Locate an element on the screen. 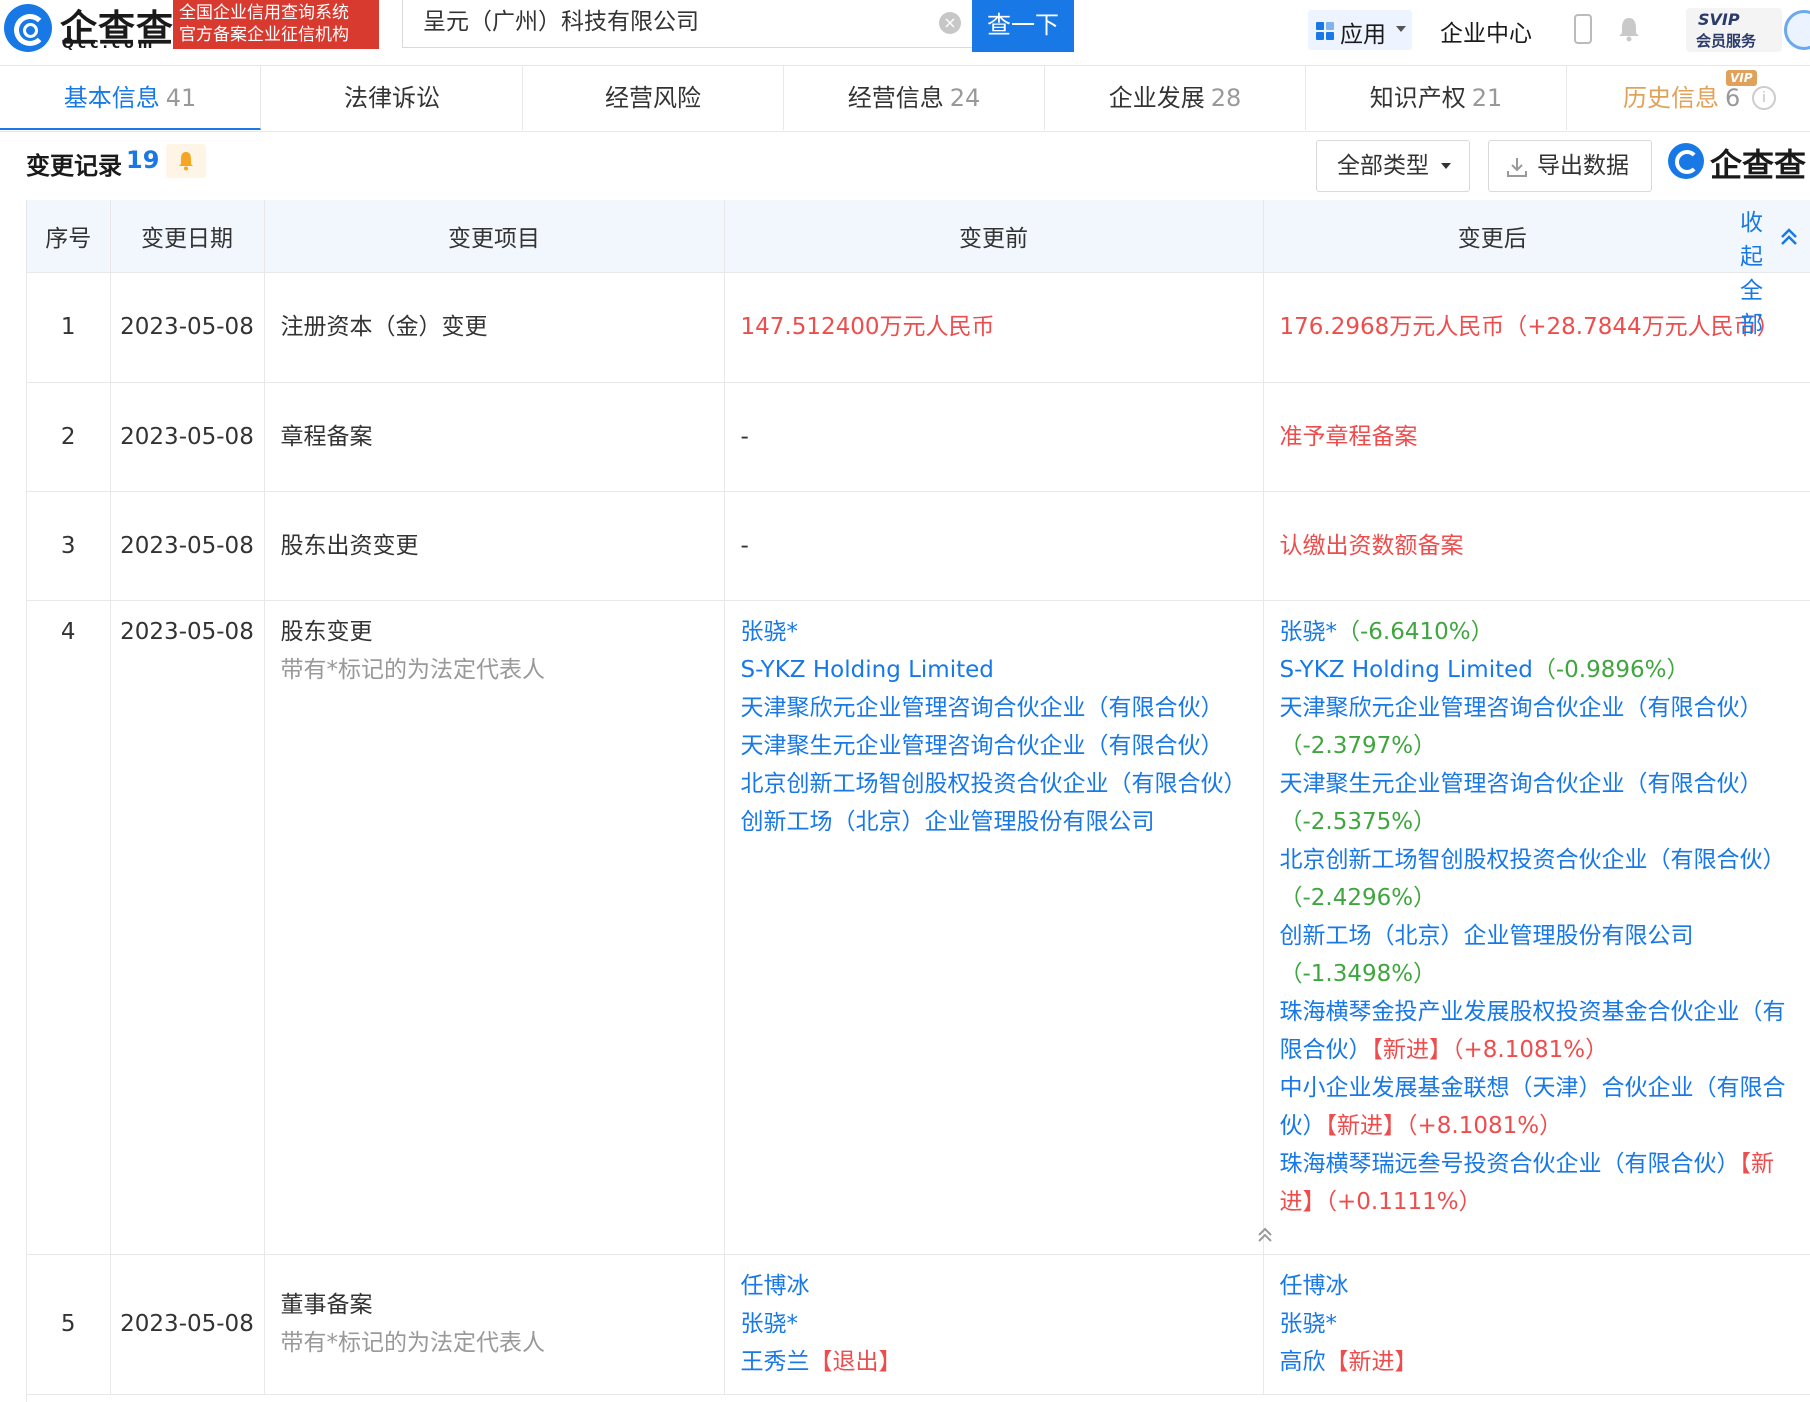 Image resolution: width=1810 pixels, height=1402 pixels. shareholder-change: 天津聚欣元企业管理咨询合伙企业（有限合伙） （-2.3797%） is located at coordinates (1537, 727).